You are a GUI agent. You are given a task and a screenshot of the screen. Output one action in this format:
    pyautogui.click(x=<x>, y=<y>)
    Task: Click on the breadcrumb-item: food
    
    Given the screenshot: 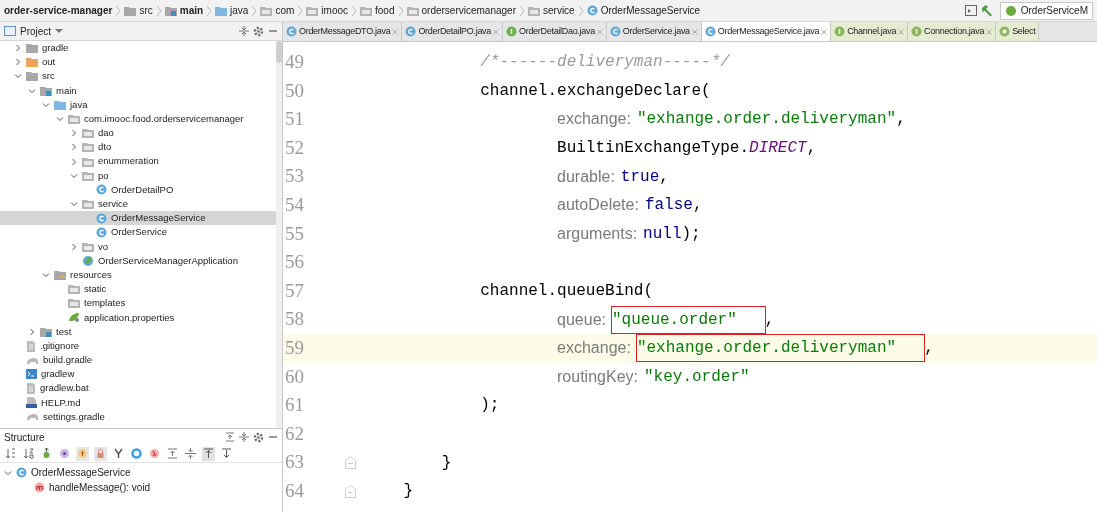 What is the action you would take?
    pyautogui.click(x=385, y=10)
    